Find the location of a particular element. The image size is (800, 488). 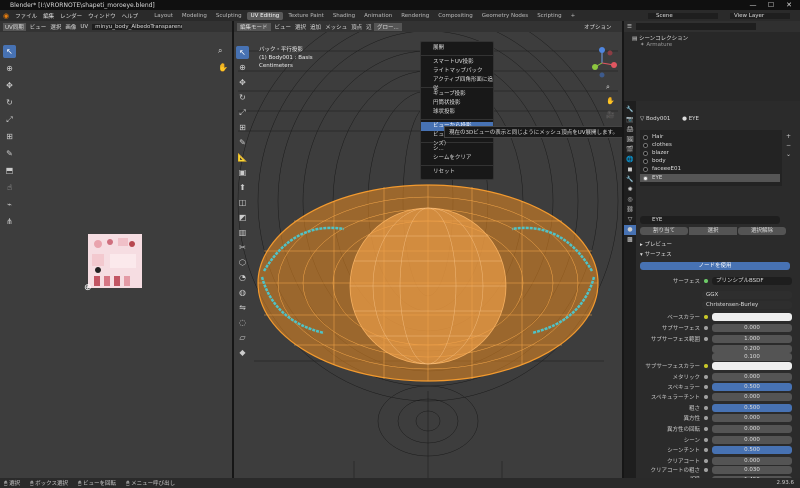

menu-item-lightmap-pack: ライトマップパック is located at coordinates (457, 71).